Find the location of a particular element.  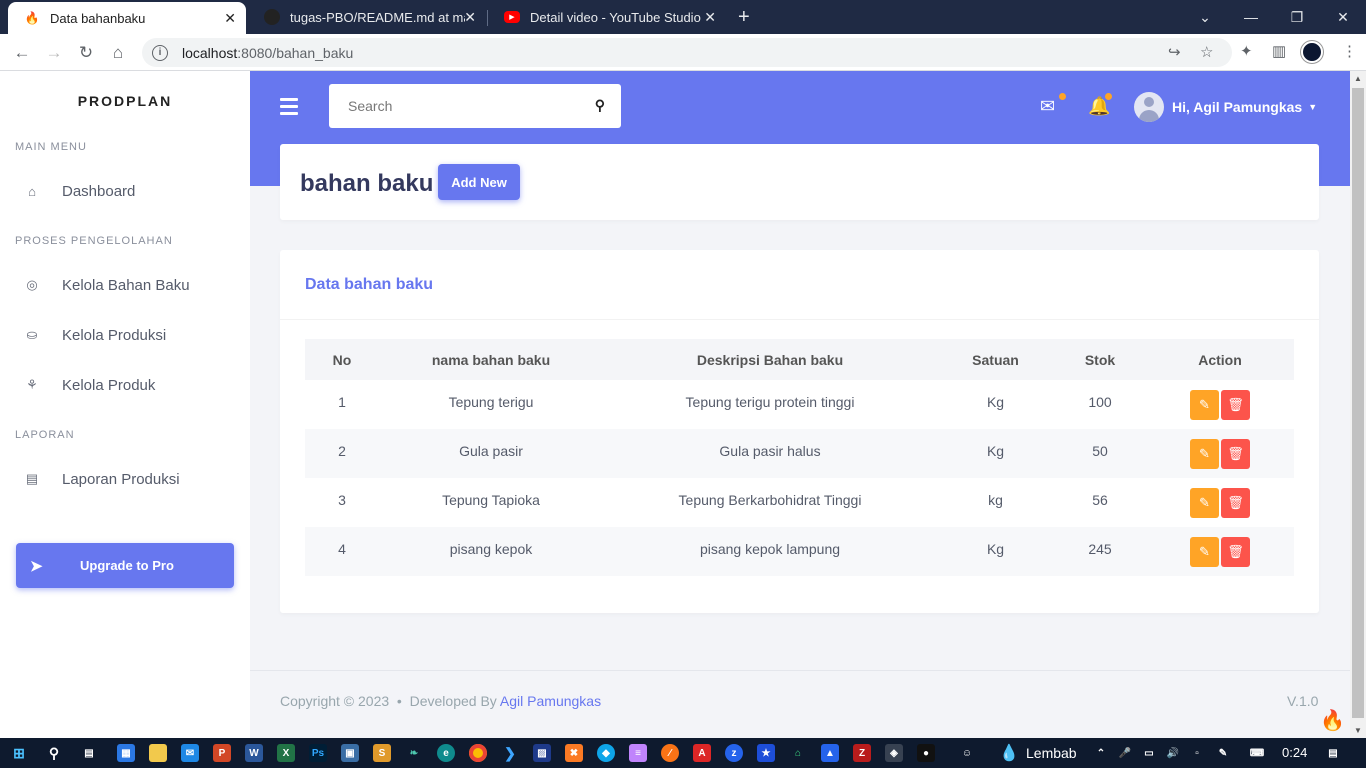

close-window-icon: ✕ is located at coordinates (1343, 17).